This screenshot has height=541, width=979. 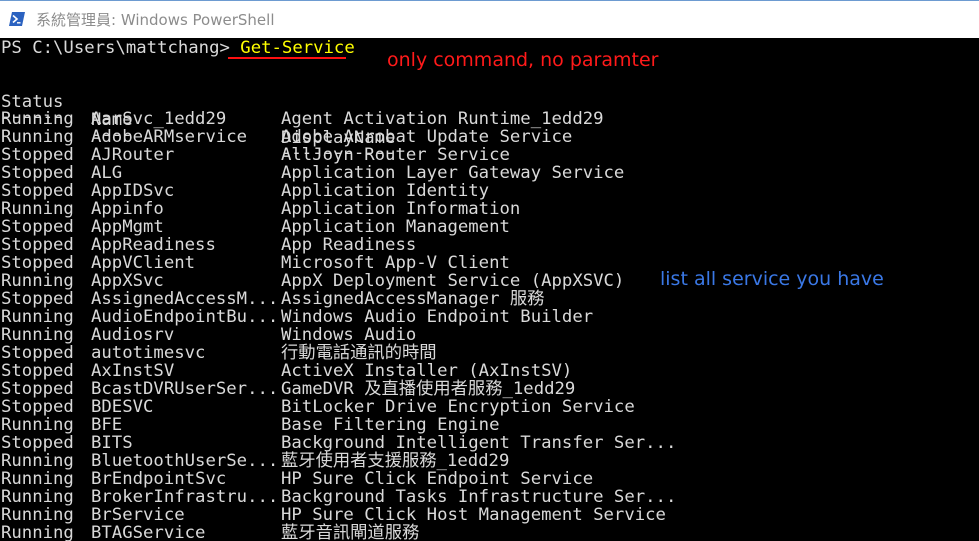 I want to click on service-display-name: Application Management, so click(x=395, y=227).